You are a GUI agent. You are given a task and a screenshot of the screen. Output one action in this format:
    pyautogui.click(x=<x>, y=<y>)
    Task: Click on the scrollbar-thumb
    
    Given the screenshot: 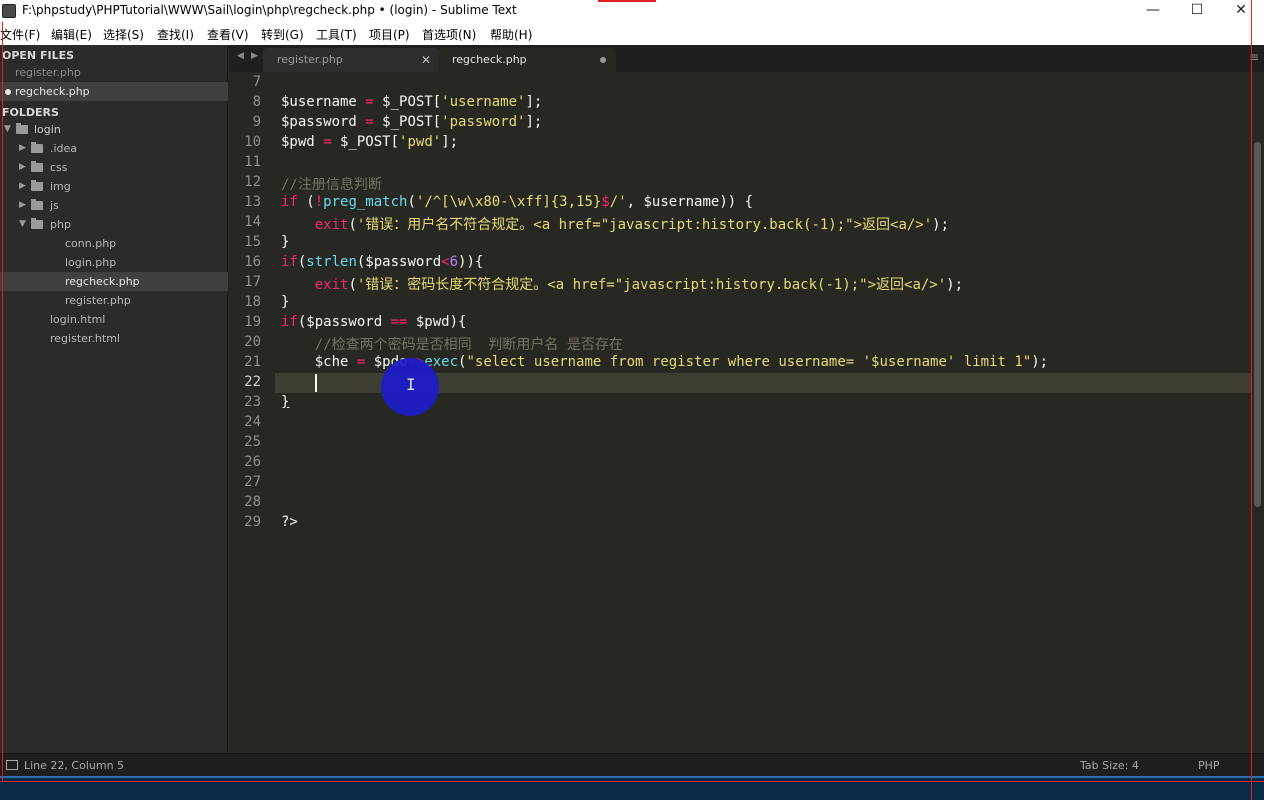 What is the action you would take?
    pyautogui.click(x=1257, y=324)
    